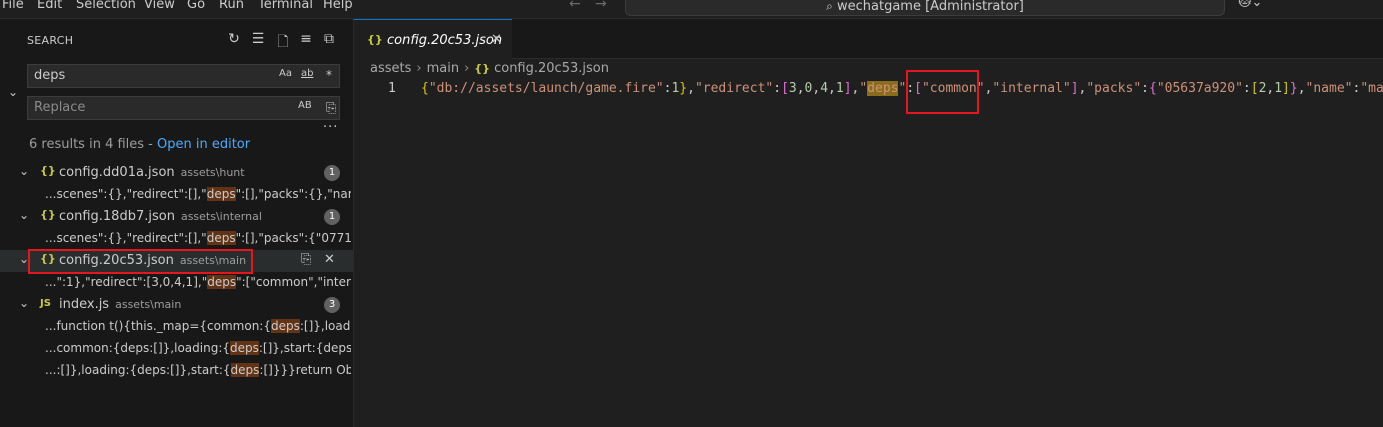 The image size is (1383, 427). I want to click on refresh-icon: ↻, so click(234, 39).